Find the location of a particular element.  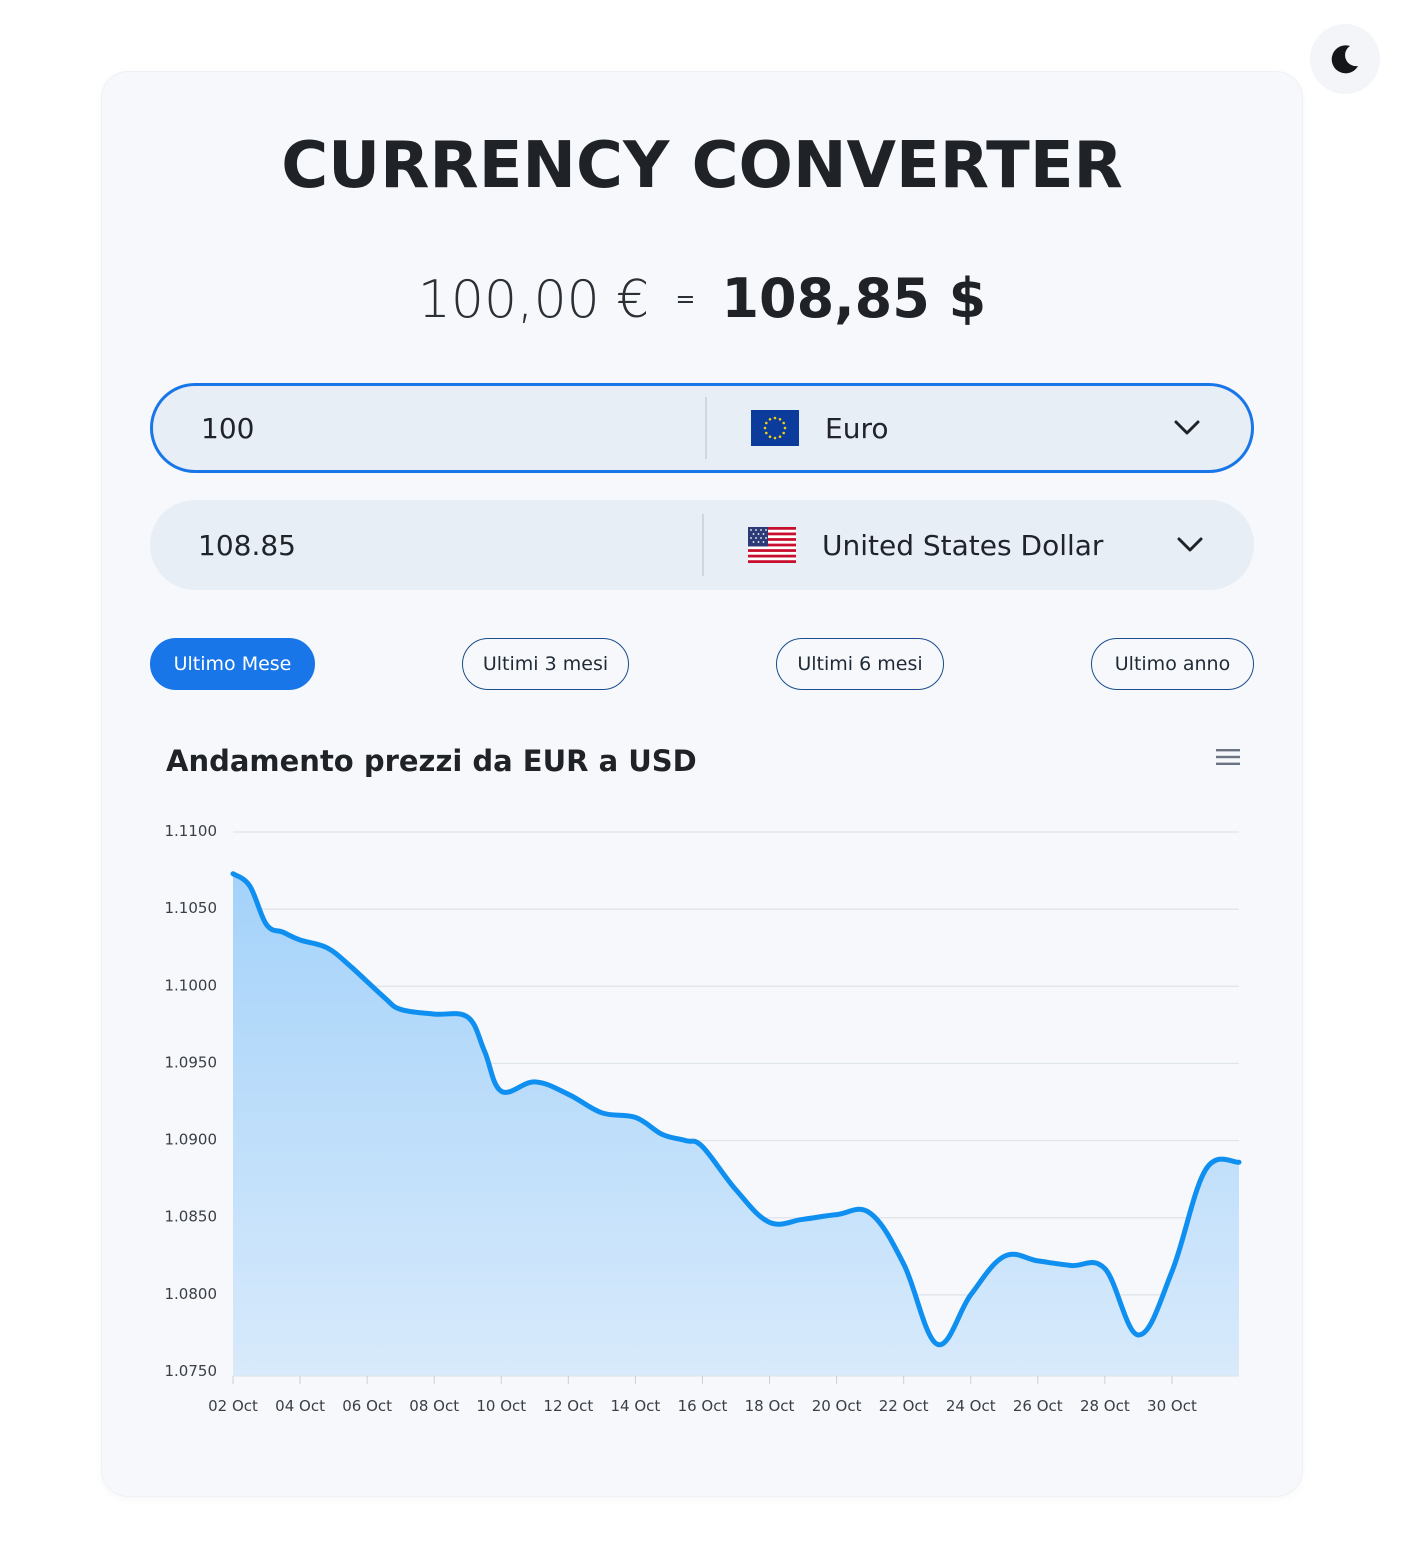

x-tick-label: 18 Oct is located at coordinates (770, 1406).